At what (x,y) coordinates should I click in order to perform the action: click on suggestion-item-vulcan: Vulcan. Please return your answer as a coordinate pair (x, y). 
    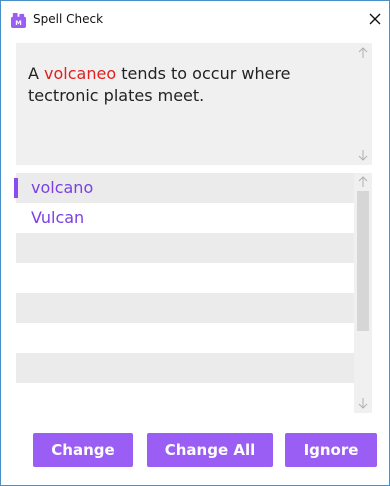
    Looking at the image, I should click on (194, 218).